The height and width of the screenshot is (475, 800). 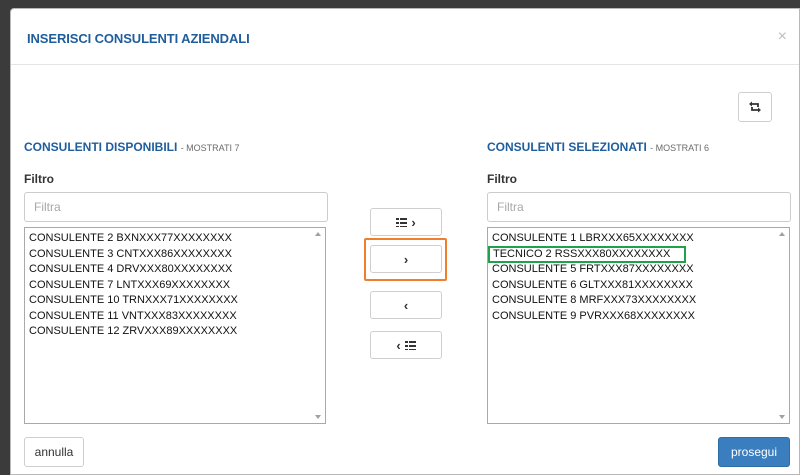 What do you see at coordinates (101, 147) in the screenshot?
I see `left-panel-title-text: CONSULENTI DISPONIBILI` at bounding box center [101, 147].